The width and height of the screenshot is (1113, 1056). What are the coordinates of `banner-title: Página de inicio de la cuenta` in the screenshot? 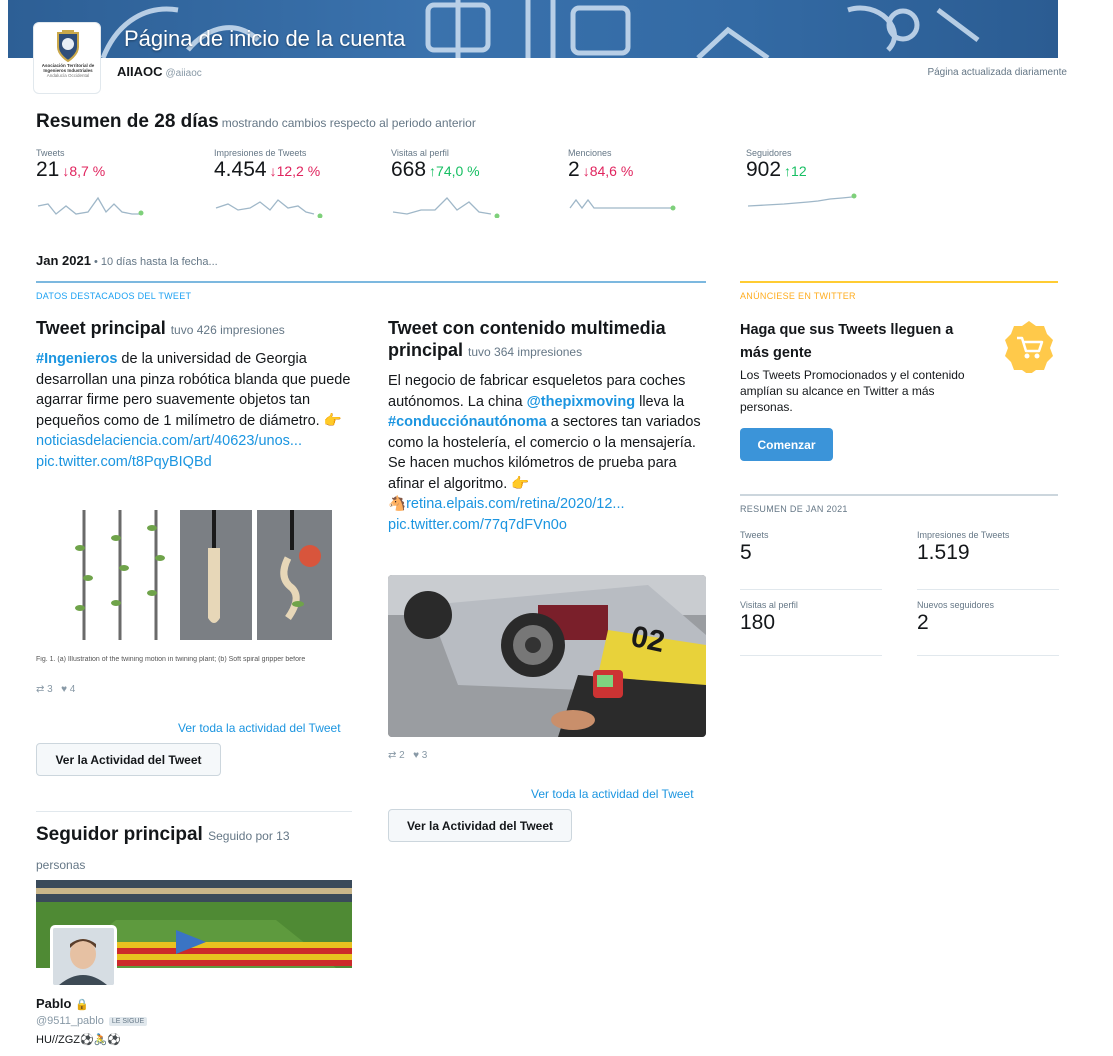 It's located at (265, 38).